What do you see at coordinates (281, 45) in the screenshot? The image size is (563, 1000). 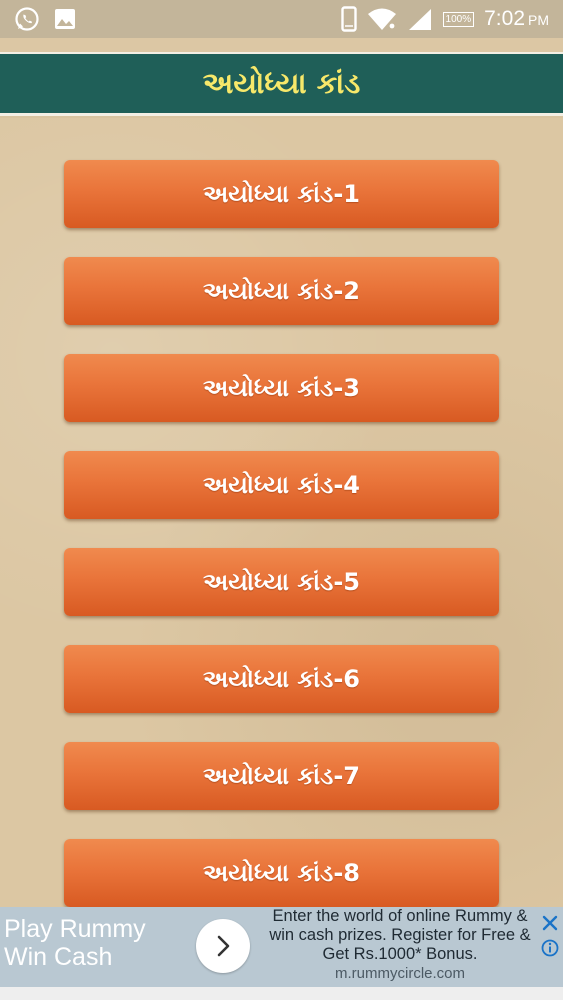 I see `parchment-strip` at bounding box center [281, 45].